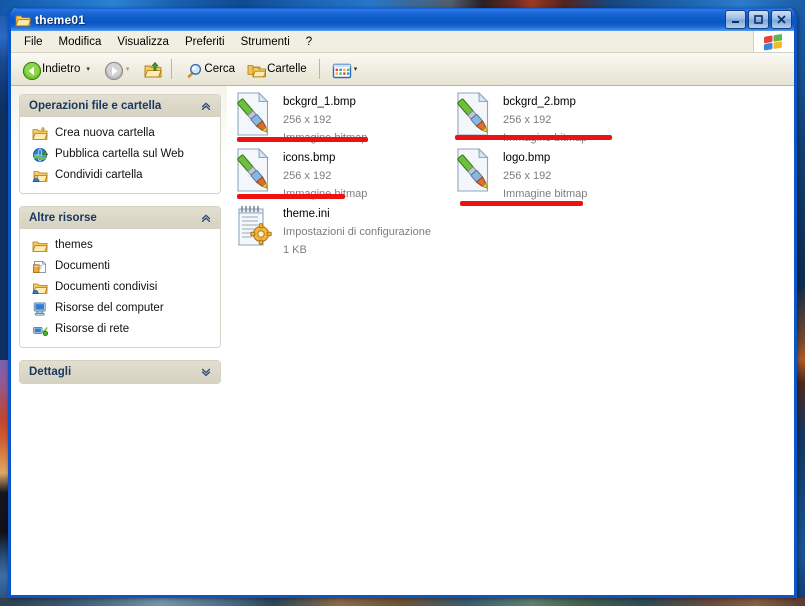  I want to click on file-type: Impostazioni di configurazione, so click(357, 232).